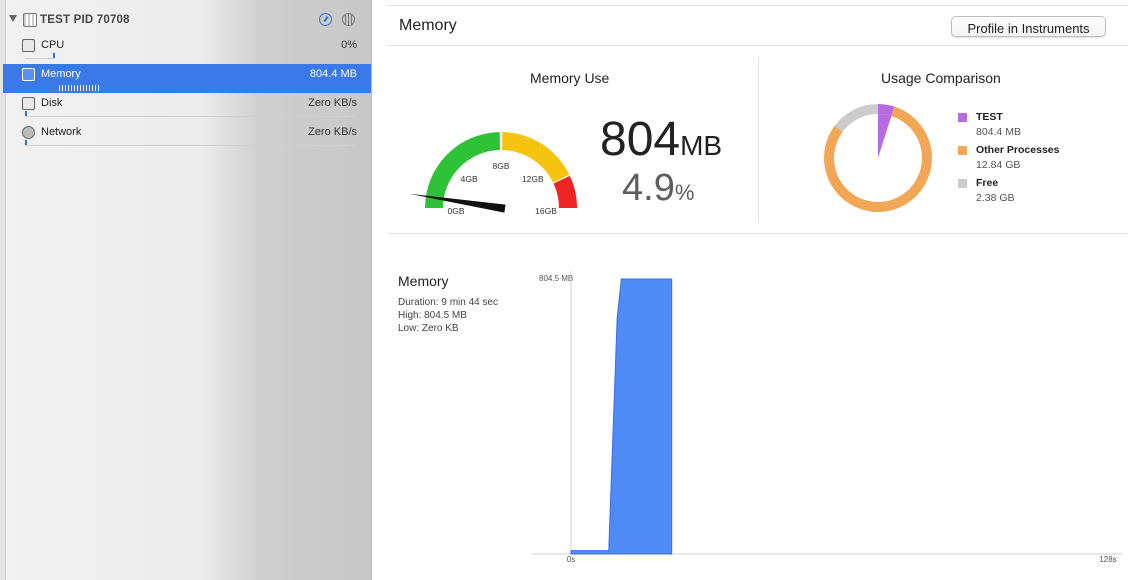  Describe the element at coordinates (571, 559) in the screenshot. I see `x-tick-label: 0s` at that location.